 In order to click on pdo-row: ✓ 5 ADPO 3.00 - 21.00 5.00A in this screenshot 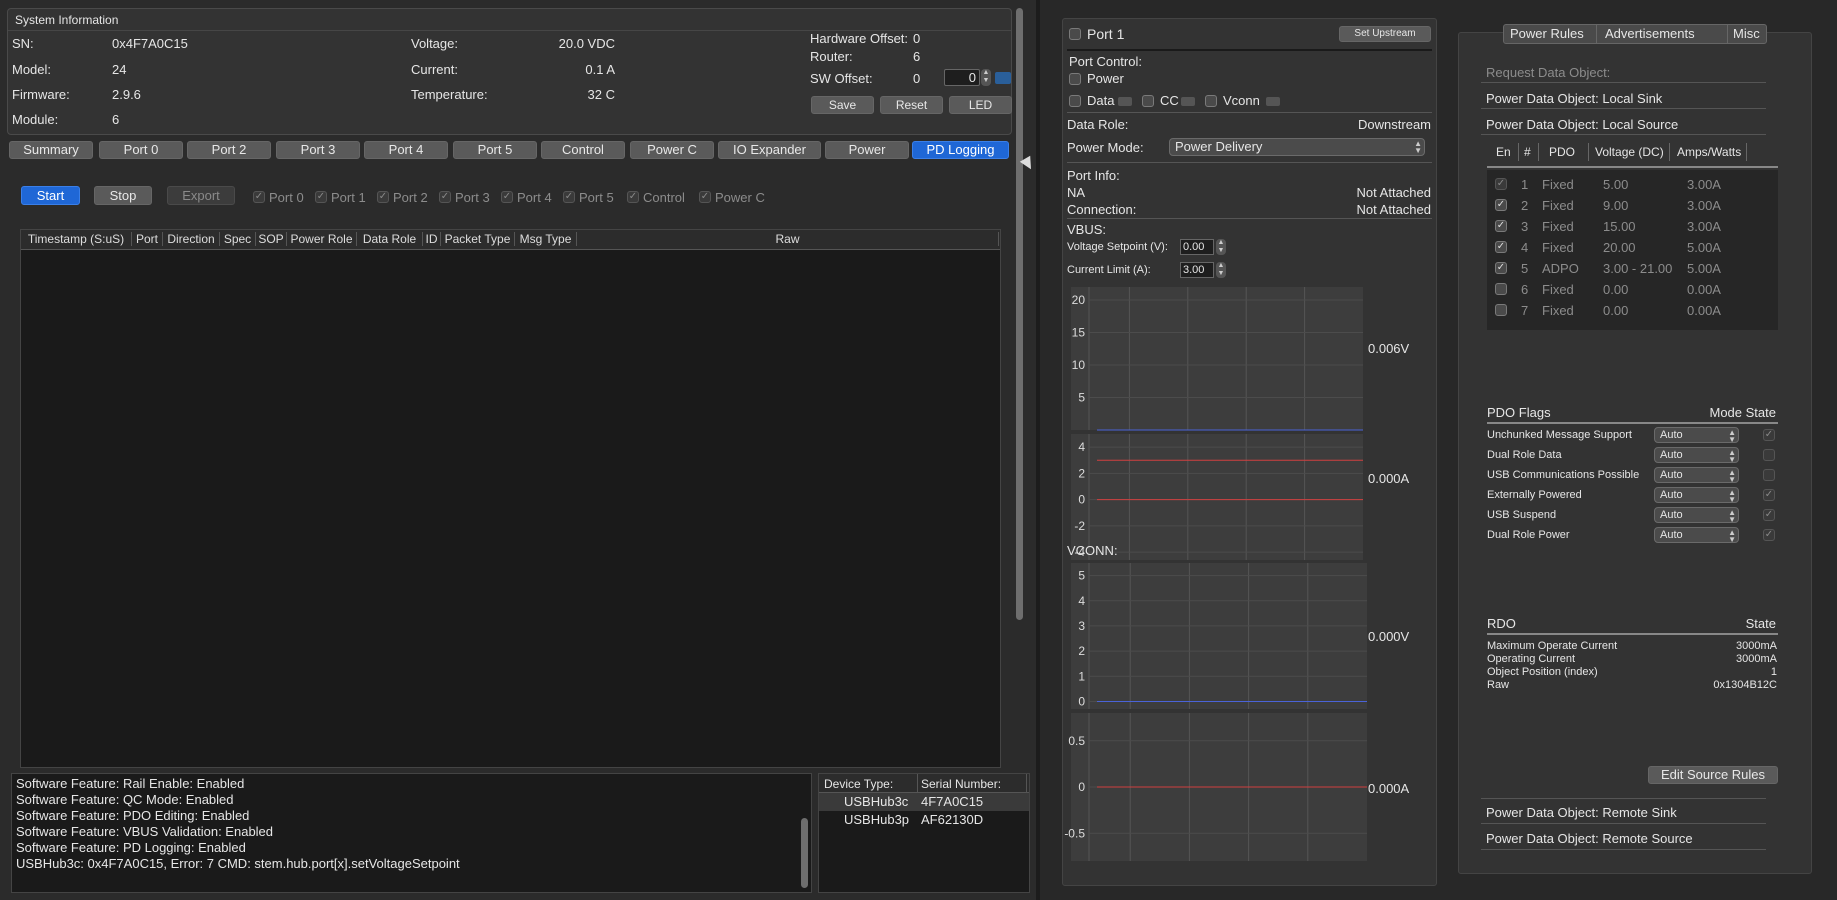, I will do `click(1632, 269)`.